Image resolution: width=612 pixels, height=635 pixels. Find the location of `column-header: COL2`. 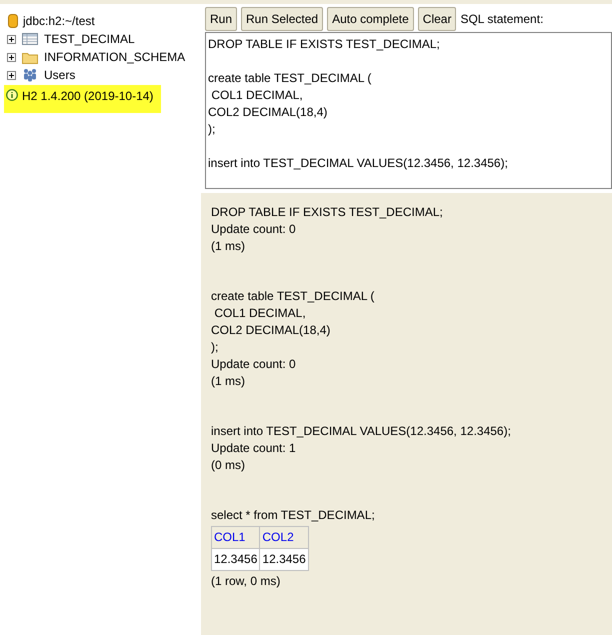

column-header: COL2 is located at coordinates (284, 537).